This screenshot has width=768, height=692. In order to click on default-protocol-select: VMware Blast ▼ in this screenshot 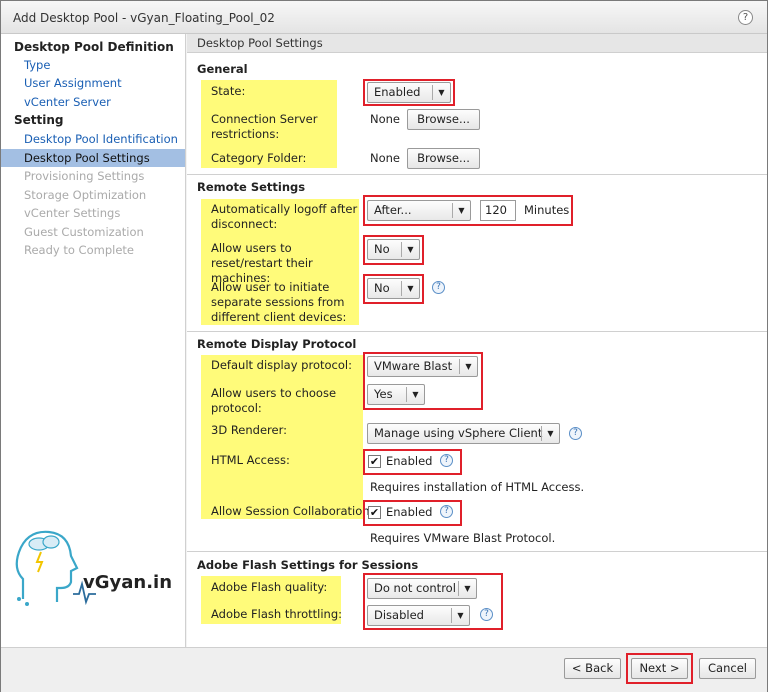, I will do `click(422, 366)`.